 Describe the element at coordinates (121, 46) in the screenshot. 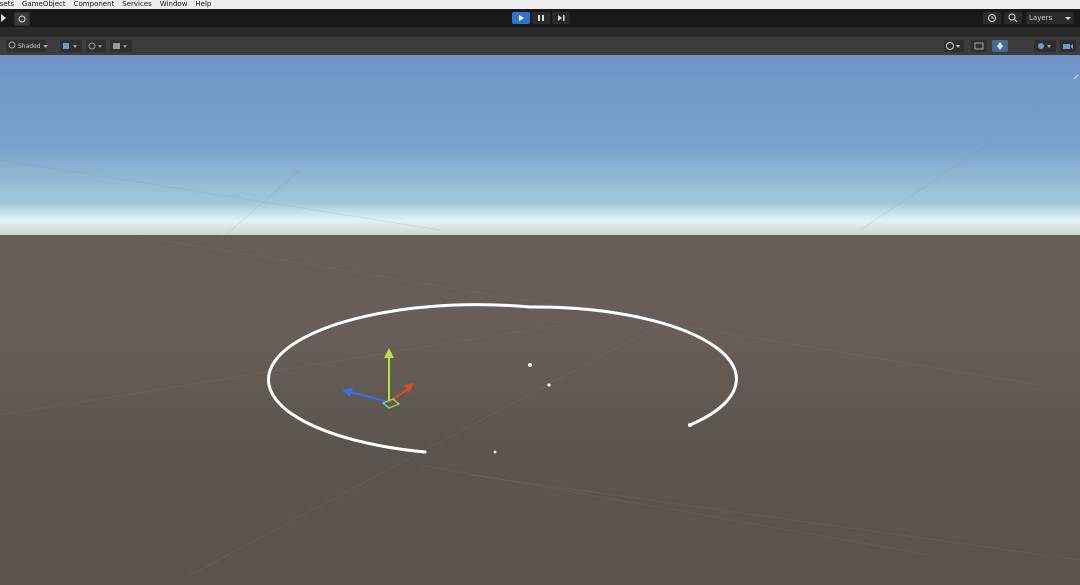

I see `audio-button` at that location.